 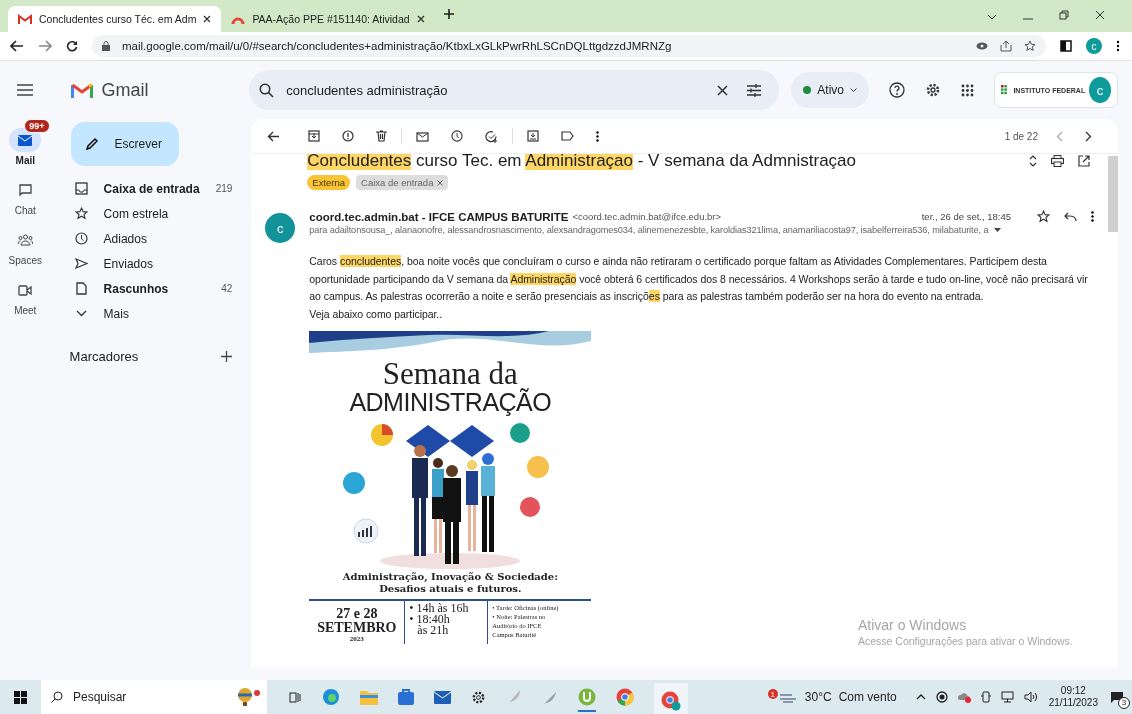 What do you see at coordinates (838, 697) in the screenshot?
I see `weather-widget: 30°C Com vento` at bounding box center [838, 697].